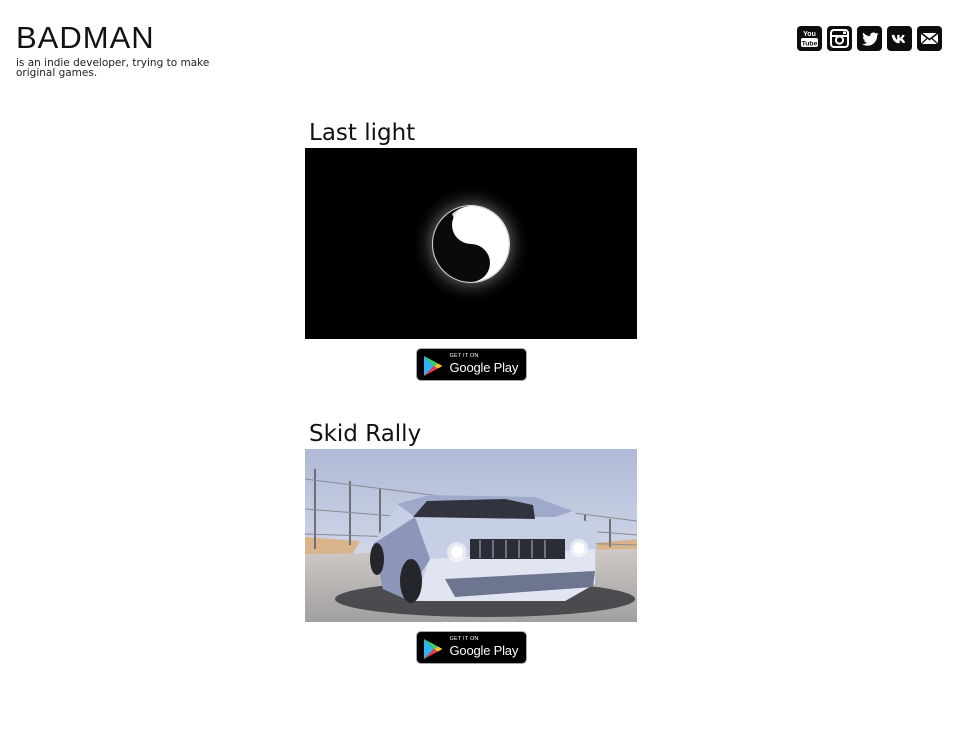 The width and height of the screenshot is (968, 746). I want to click on social-links: You Tube, so click(869, 38).